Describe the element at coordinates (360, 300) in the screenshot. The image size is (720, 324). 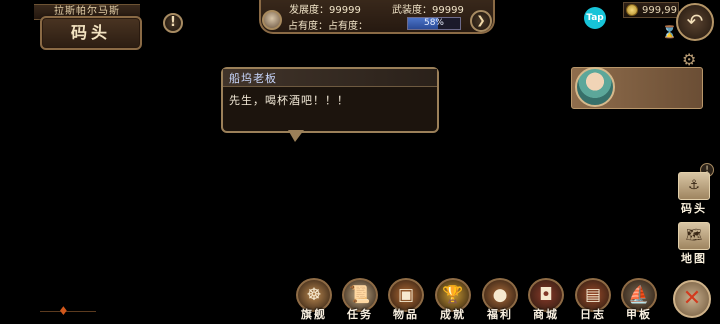
I see `menu-quests: 📜 任务` at that location.